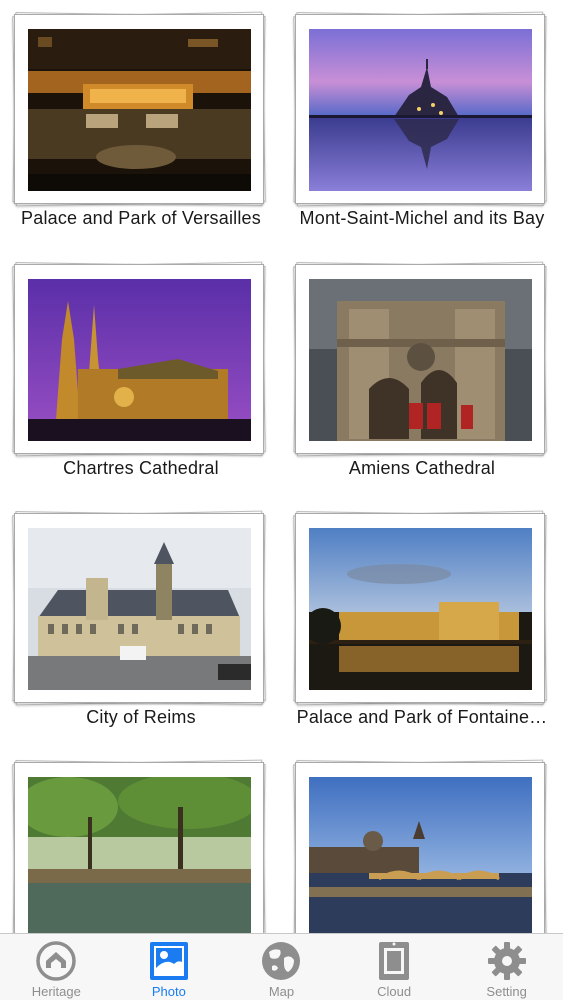  What do you see at coordinates (506, 991) in the screenshot?
I see `tab-label: Setting` at bounding box center [506, 991].